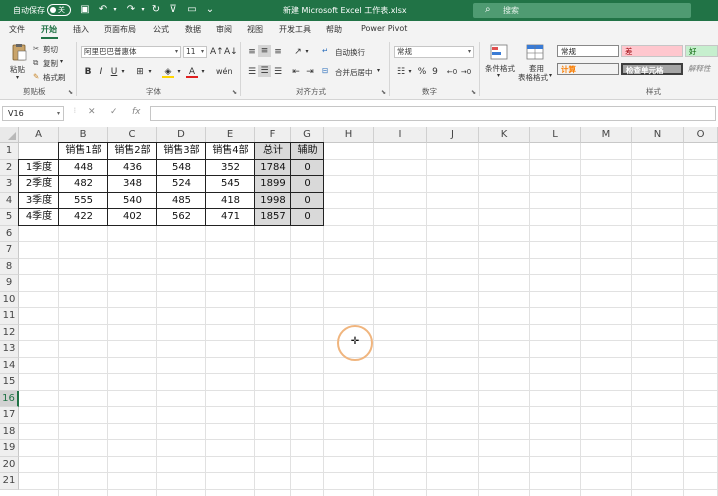 The height and width of the screenshot is (496, 718). What do you see at coordinates (9, 167) in the screenshot?
I see `row-header-2: 2` at bounding box center [9, 167].